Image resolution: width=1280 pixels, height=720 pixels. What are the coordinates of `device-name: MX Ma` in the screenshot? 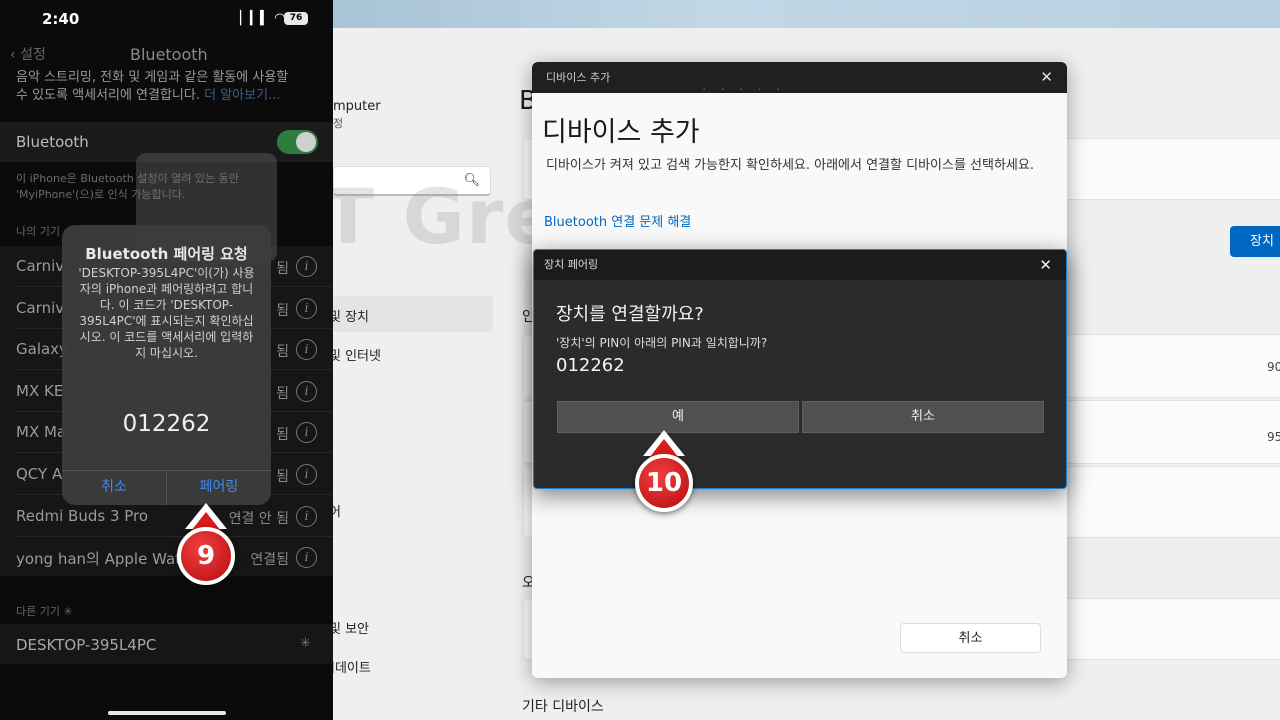 It's located at (41, 432).